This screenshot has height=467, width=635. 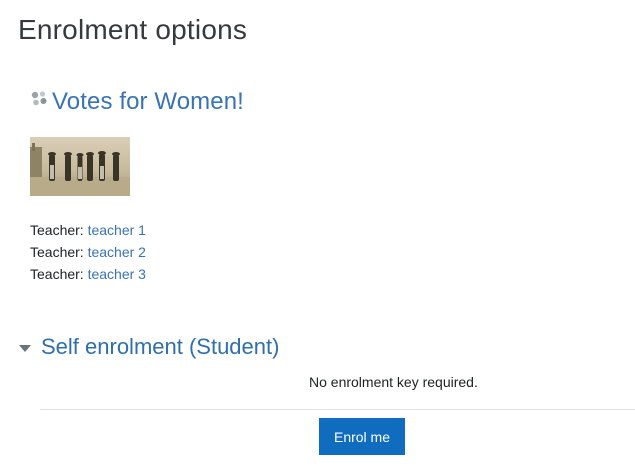 I want to click on teacher-row: Teacher: teacher 2, so click(x=88, y=252).